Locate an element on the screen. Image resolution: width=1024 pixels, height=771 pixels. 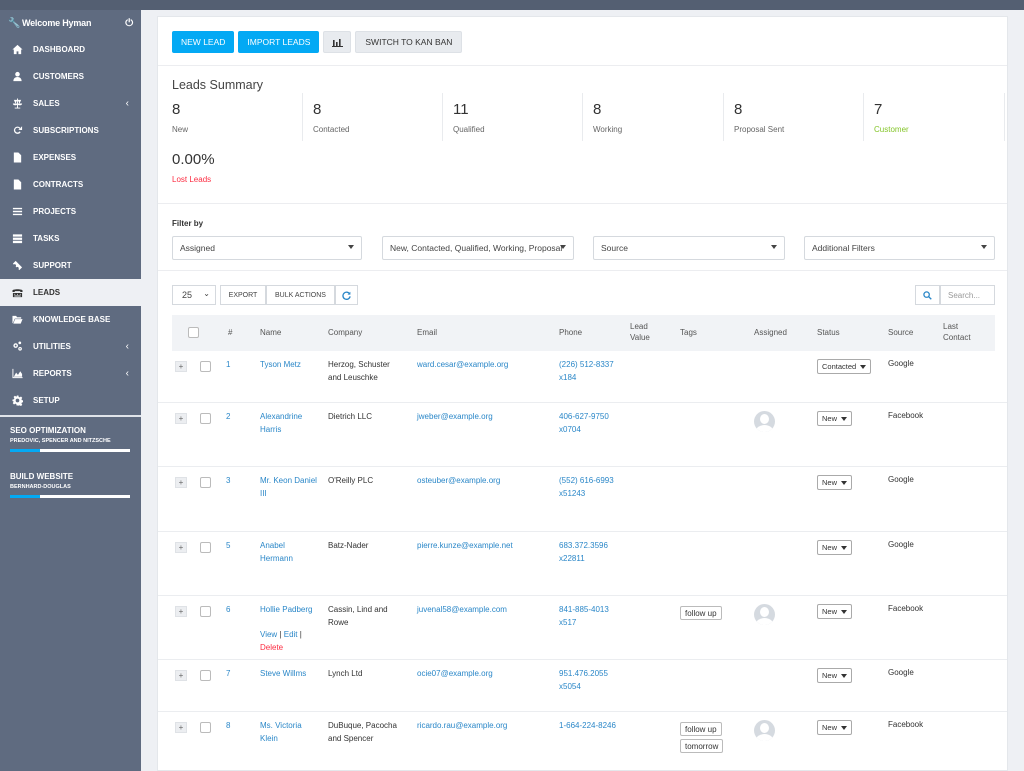
delete-link: Delete is located at coordinates (271, 647).